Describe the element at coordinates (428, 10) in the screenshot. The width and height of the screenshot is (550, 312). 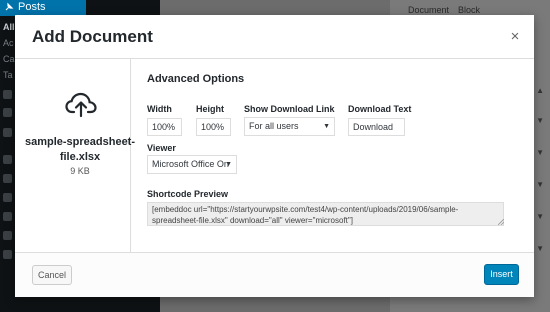
I see `tab-document: Document` at that location.